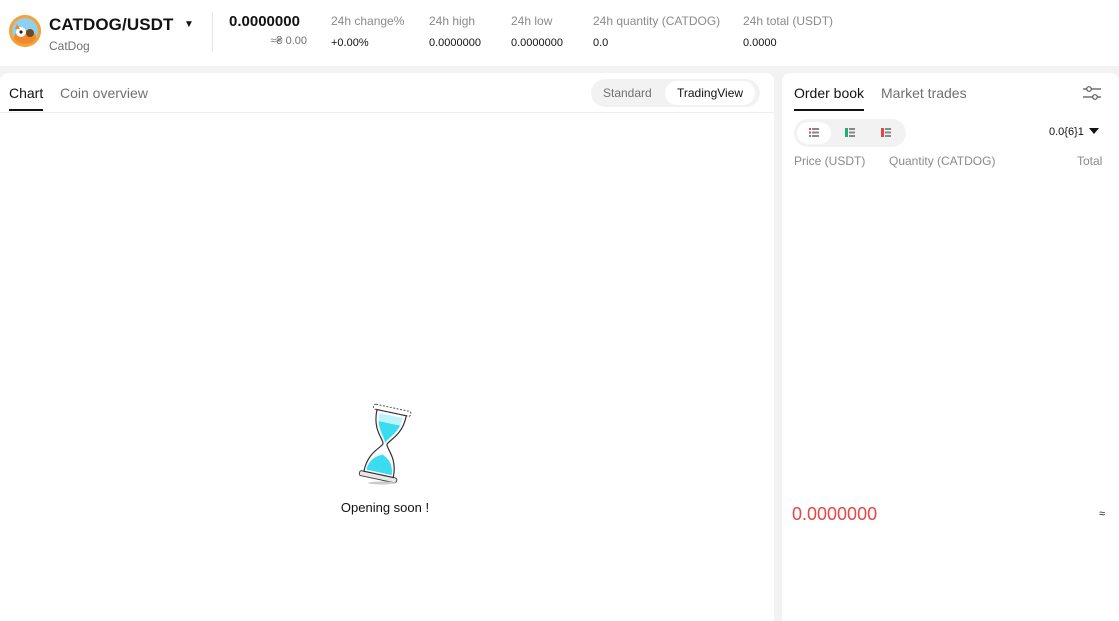 This screenshot has width=1119, height=621. What do you see at coordinates (288, 41) in the screenshot?
I see `last-price-fiat: ≈₴ 0.00` at bounding box center [288, 41].